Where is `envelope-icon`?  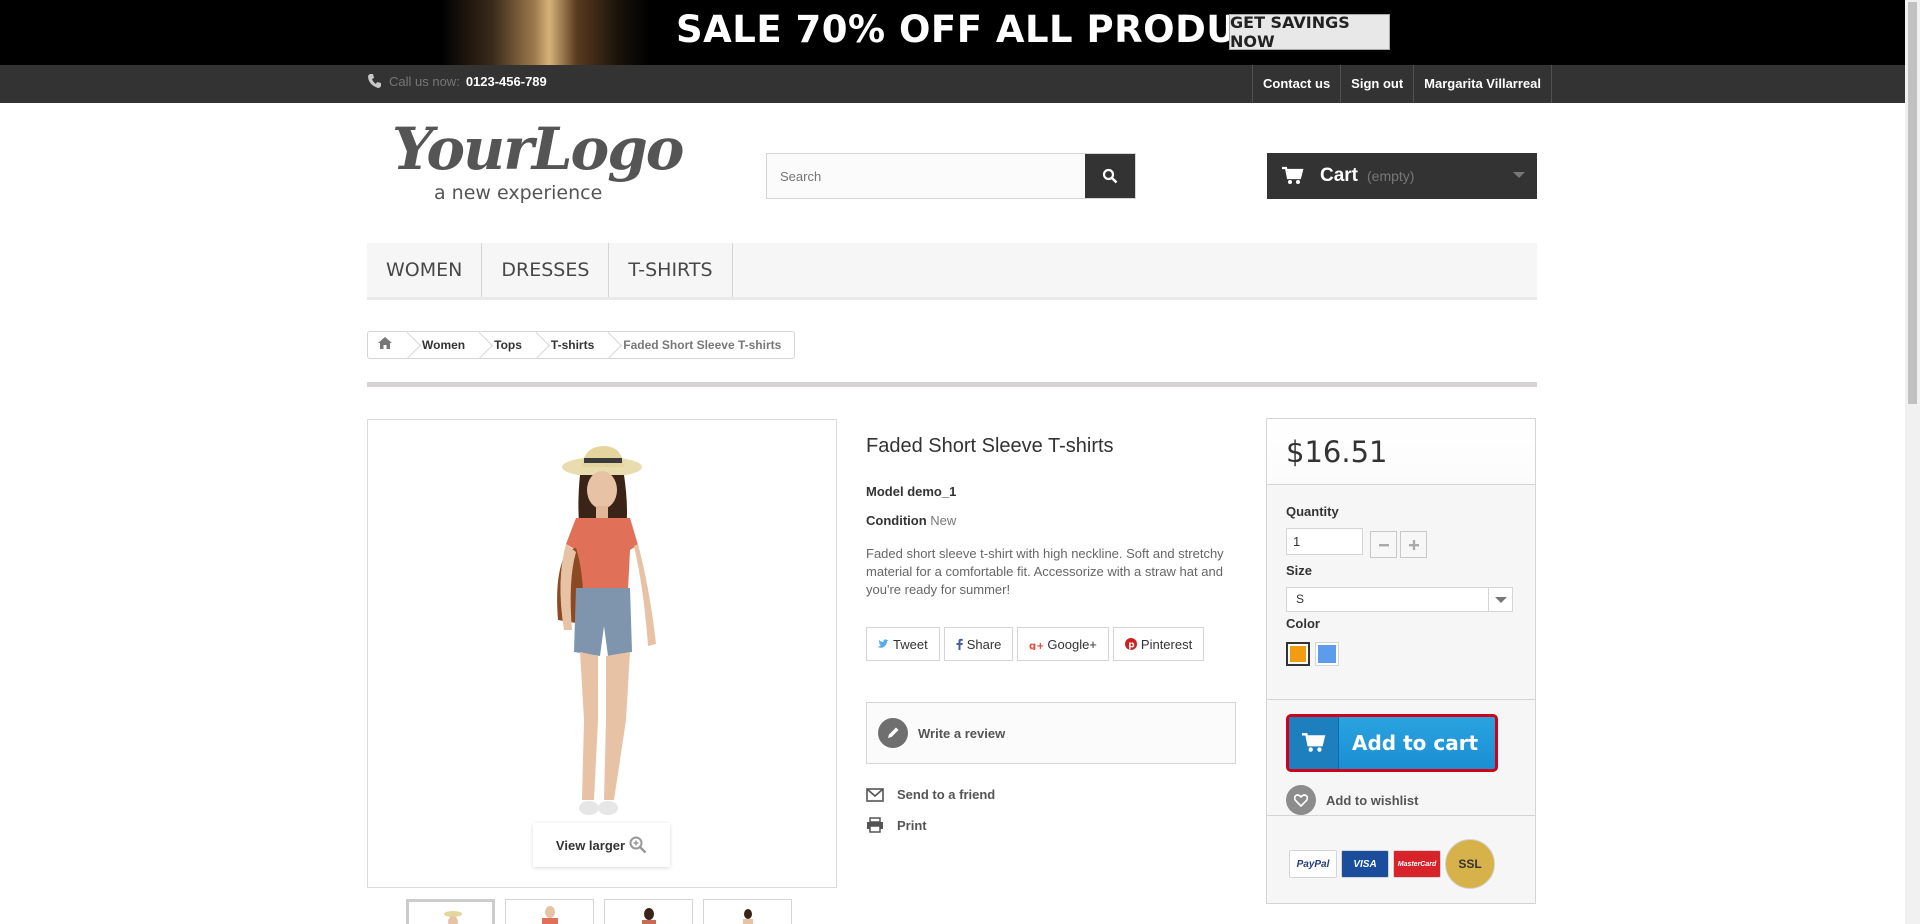
envelope-icon is located at coordinates (875, 794).